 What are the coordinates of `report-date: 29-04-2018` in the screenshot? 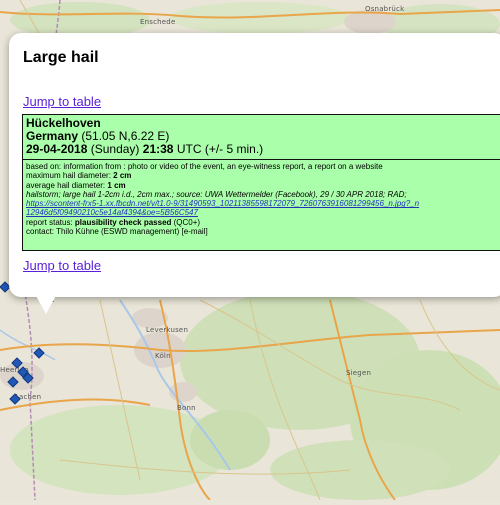 It's located at (57, 149).